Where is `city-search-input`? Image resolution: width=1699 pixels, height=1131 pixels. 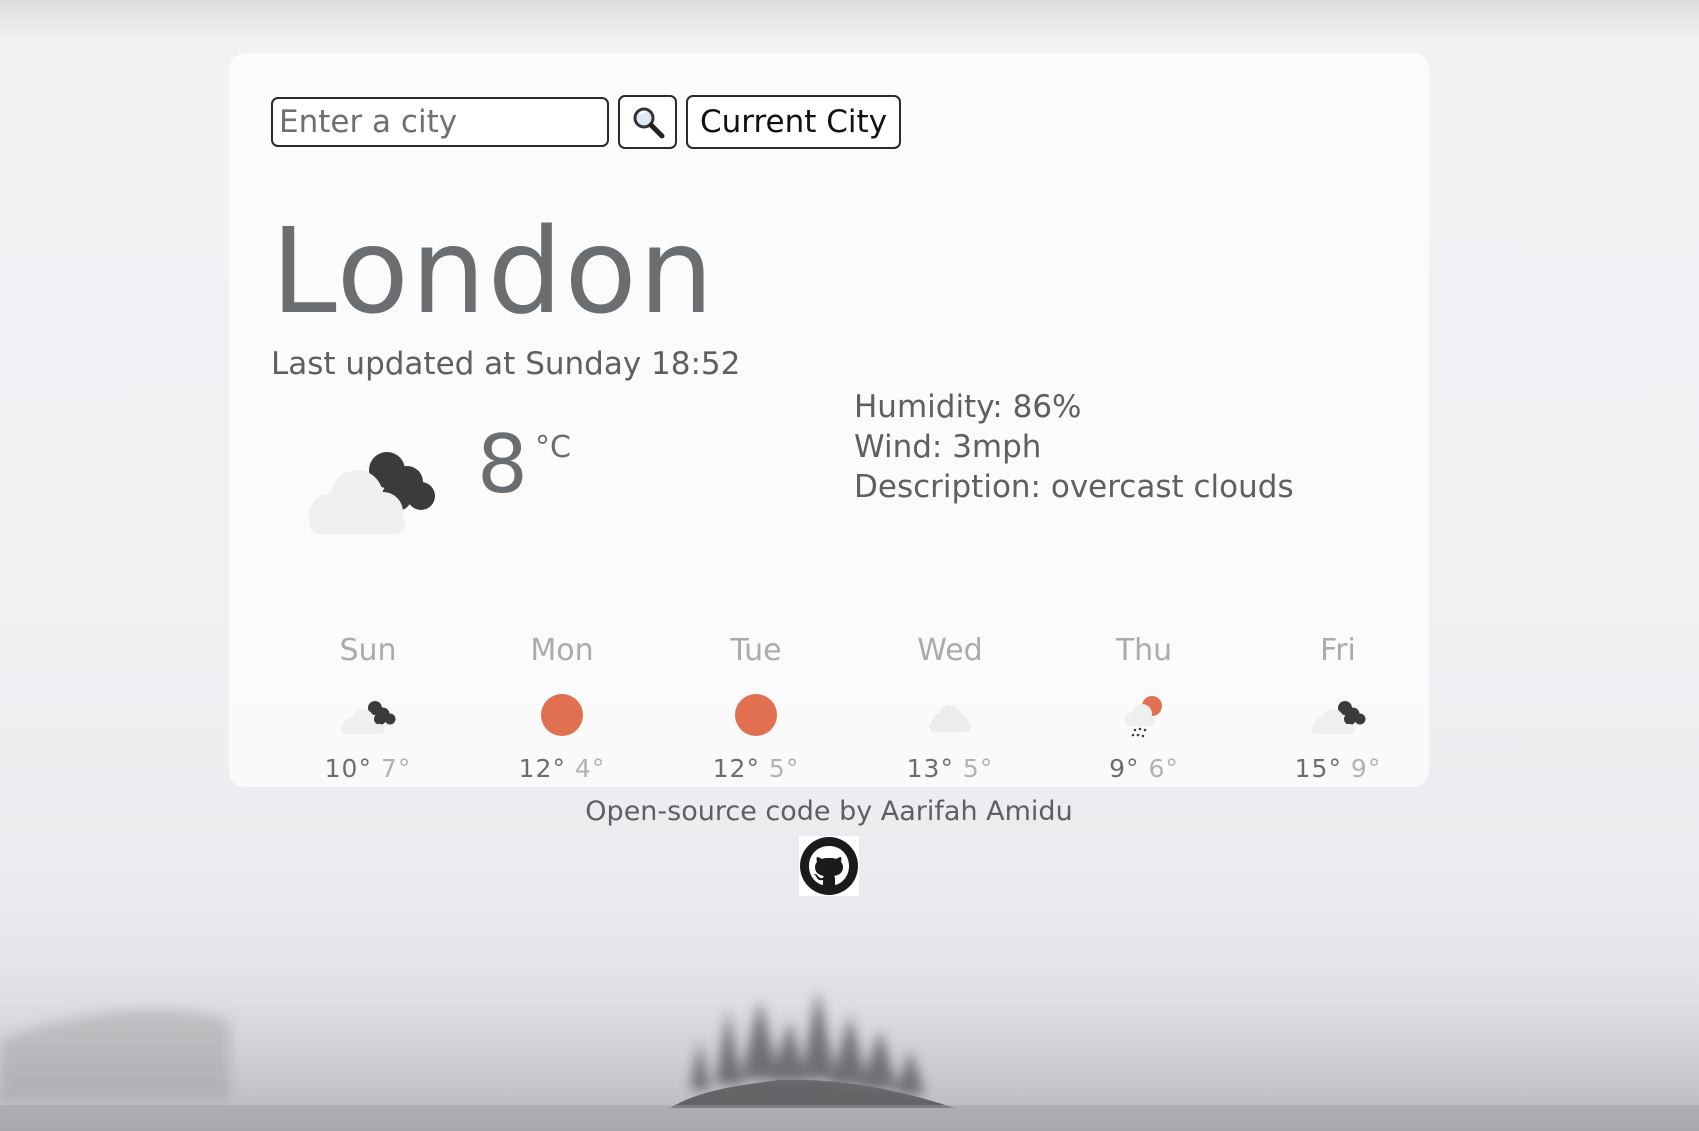
city-search-input is located at coordinates (440, 122).